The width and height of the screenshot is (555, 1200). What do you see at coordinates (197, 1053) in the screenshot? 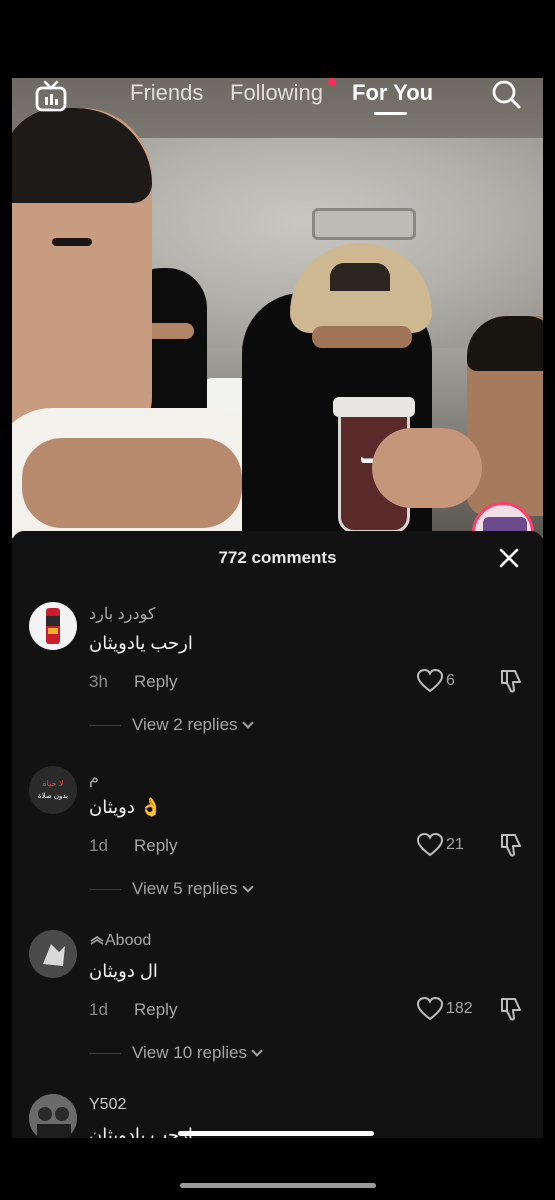
I see `view-replies-button: View 10 replies` at bounding box center [197, 1053].